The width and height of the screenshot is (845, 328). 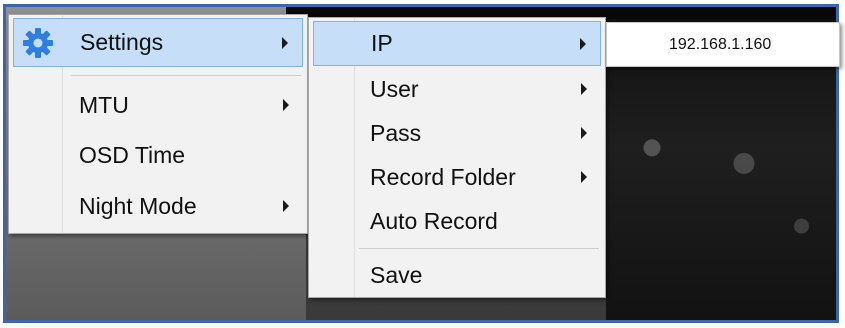 I want to click on ip-submenu: 192.168.1.160, so click(x=723, y=44).